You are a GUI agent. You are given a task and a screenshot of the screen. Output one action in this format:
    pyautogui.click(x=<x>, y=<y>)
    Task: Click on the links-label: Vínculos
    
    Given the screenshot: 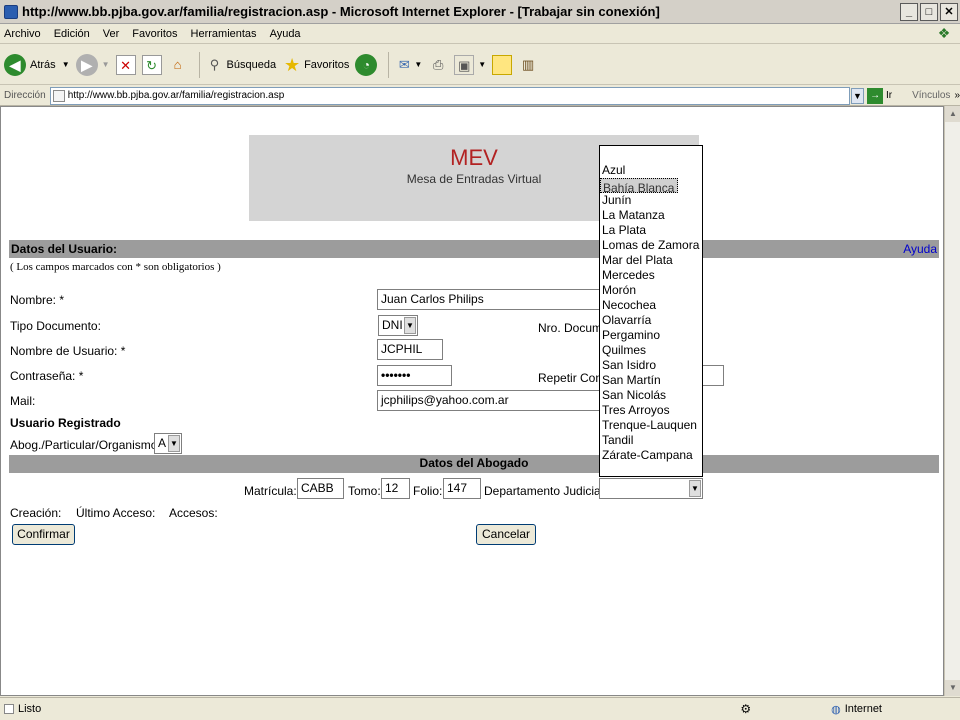 What is the action you would take?
    pyautogui.click(x=931, y=95)
    